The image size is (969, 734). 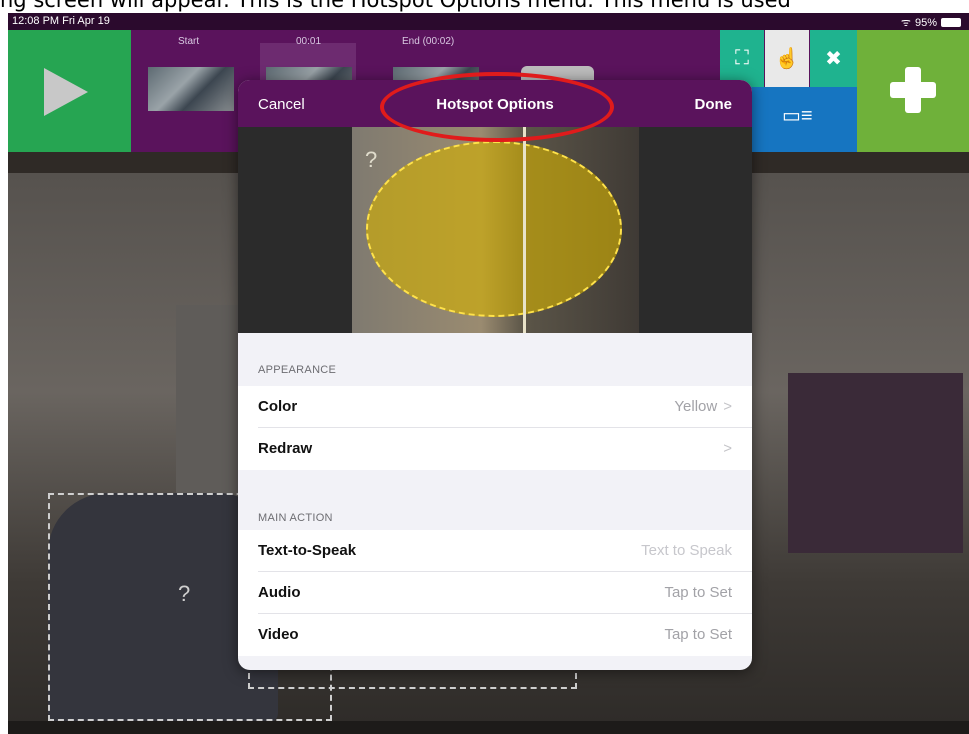 What do you see at coordinates (495, 407) in the screenshot?
I see `color-row: Color Yellow >` at bounding box center [495, 407].